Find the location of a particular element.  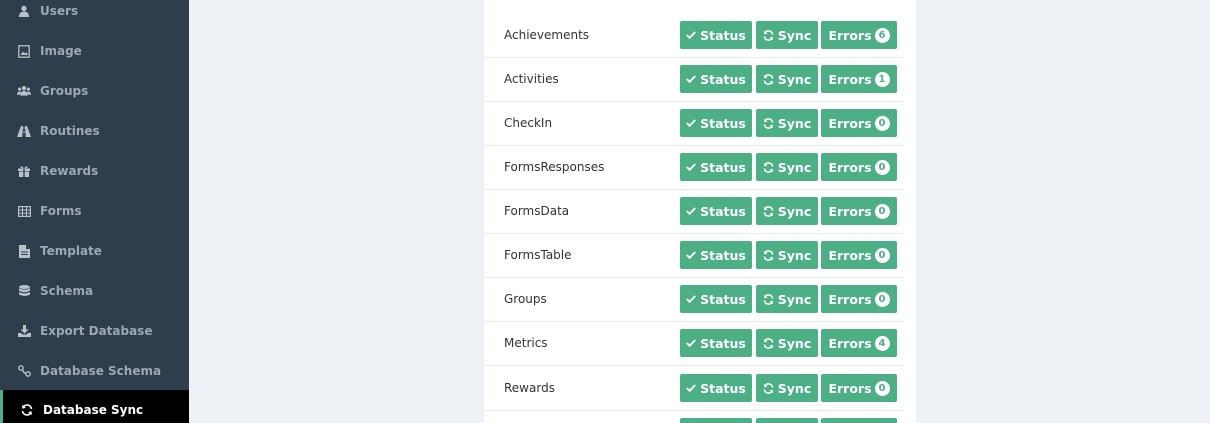

status-button-partial is located at coordinates (716, 420).